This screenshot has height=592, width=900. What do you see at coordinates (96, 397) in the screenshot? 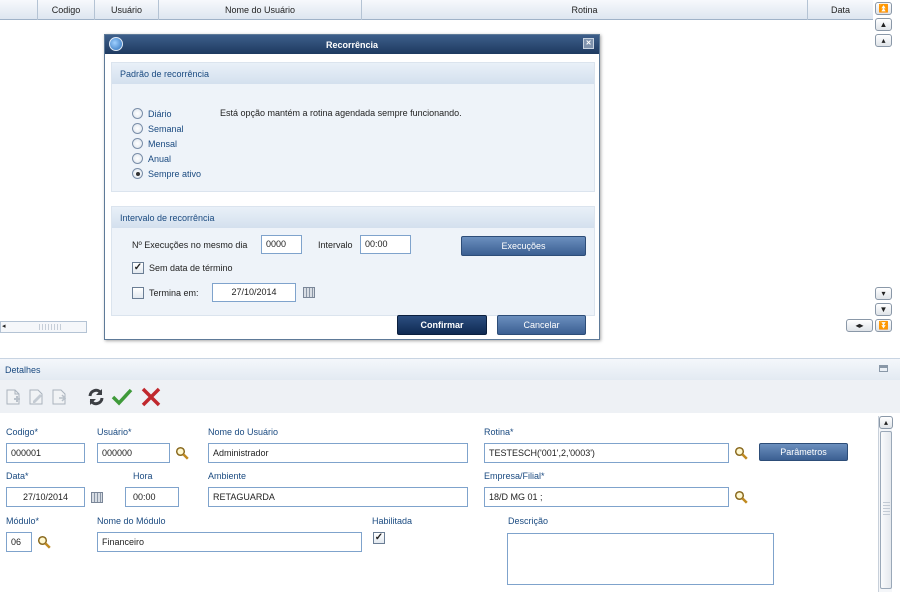
I see `refresh-icon` at bounding box center [96, 397].